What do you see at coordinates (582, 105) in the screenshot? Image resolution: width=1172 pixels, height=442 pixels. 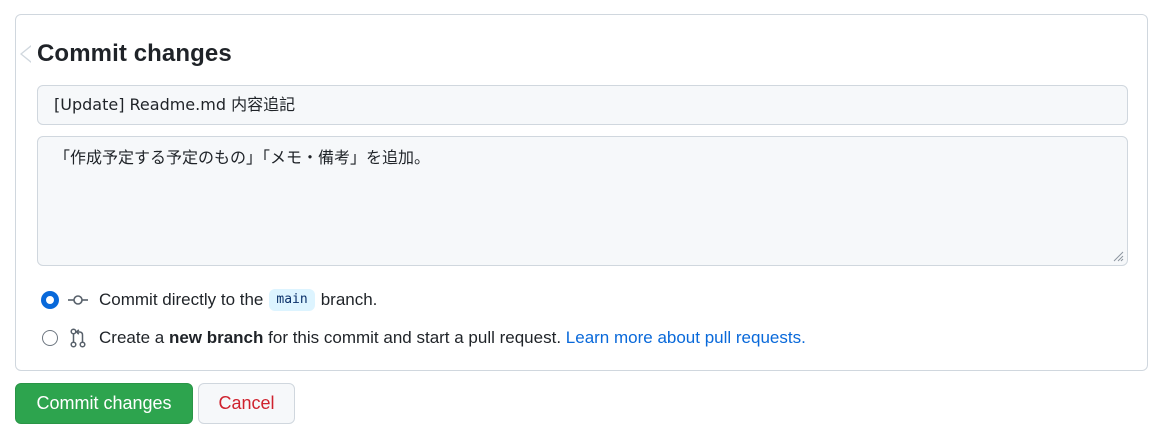 I see `commit-summary-input: [Update] Readme.md 内容追記` at bounding box center [582, 105].